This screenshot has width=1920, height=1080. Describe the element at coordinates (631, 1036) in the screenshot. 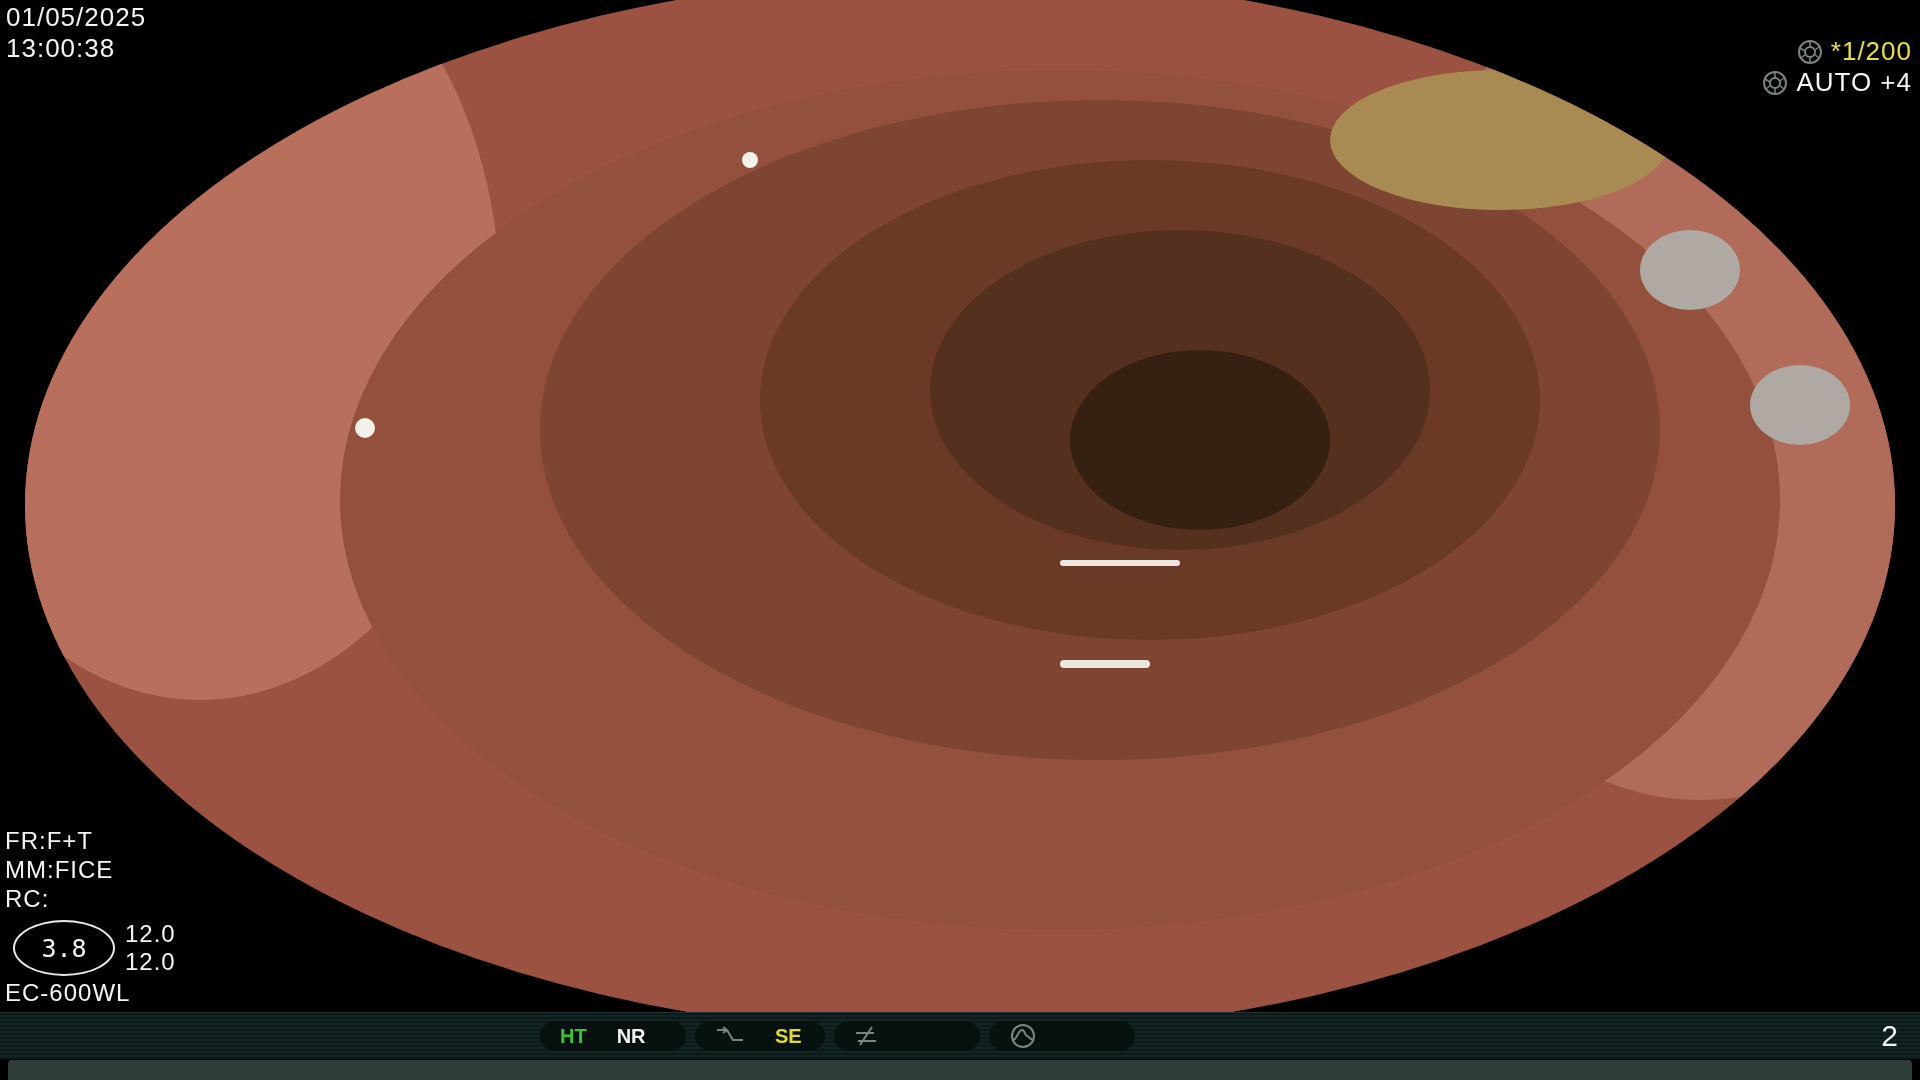

I see `status-label: NR` at that location.